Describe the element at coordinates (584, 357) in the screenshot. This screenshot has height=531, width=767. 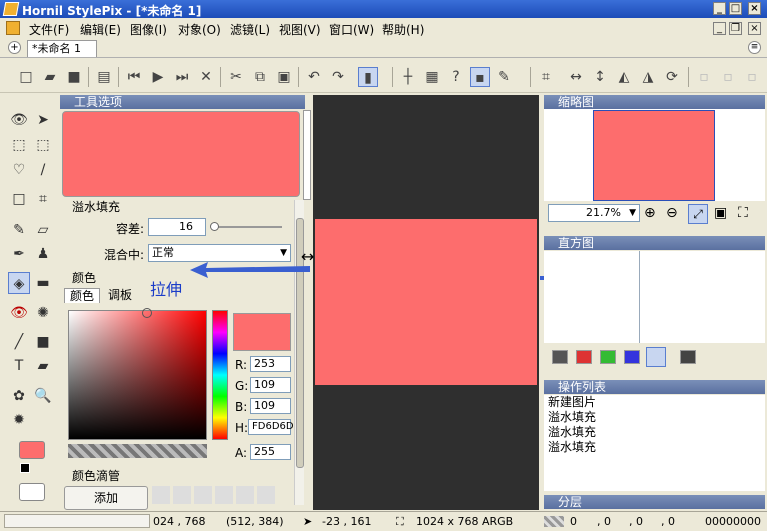
I see `hist-red-icon` at that location.